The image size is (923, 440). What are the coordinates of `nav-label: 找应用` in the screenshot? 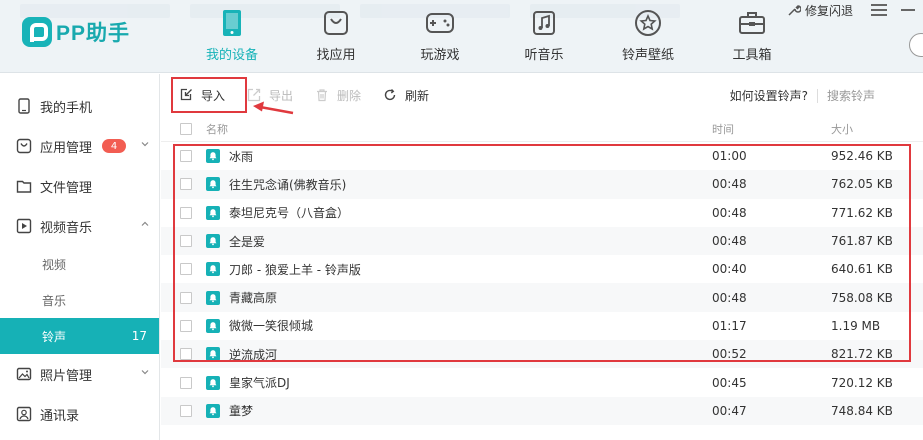 It's located at (336, 55).